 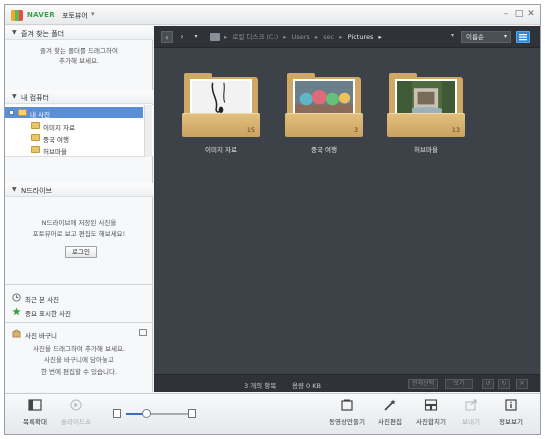 I want to click on close-button: ✕, so click(x=531, y=14).